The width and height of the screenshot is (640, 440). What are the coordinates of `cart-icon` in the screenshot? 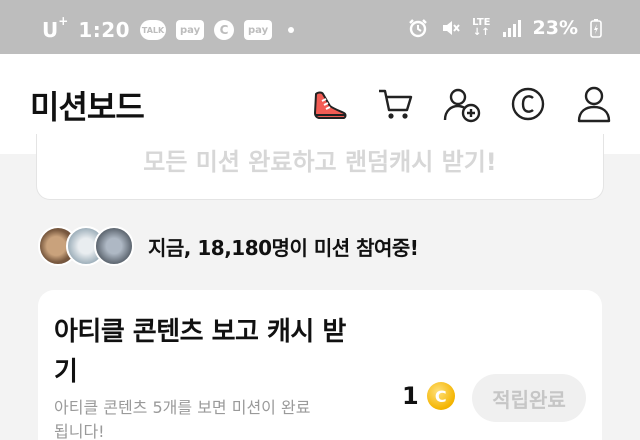 It's located at (396, 104).